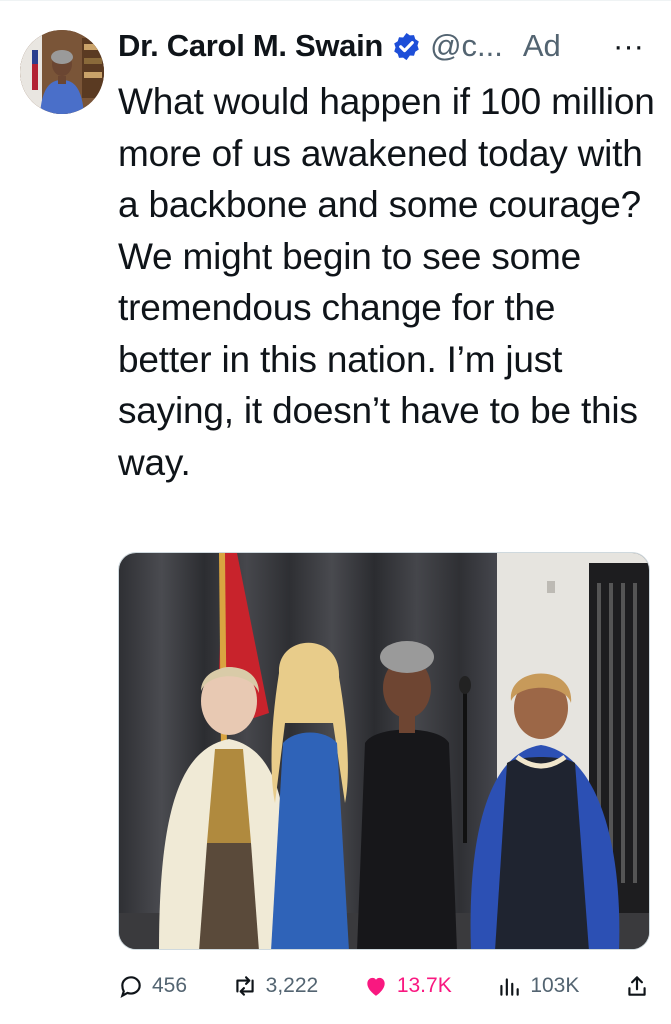  I want to click on views-count: 103K, so click(555, 985).